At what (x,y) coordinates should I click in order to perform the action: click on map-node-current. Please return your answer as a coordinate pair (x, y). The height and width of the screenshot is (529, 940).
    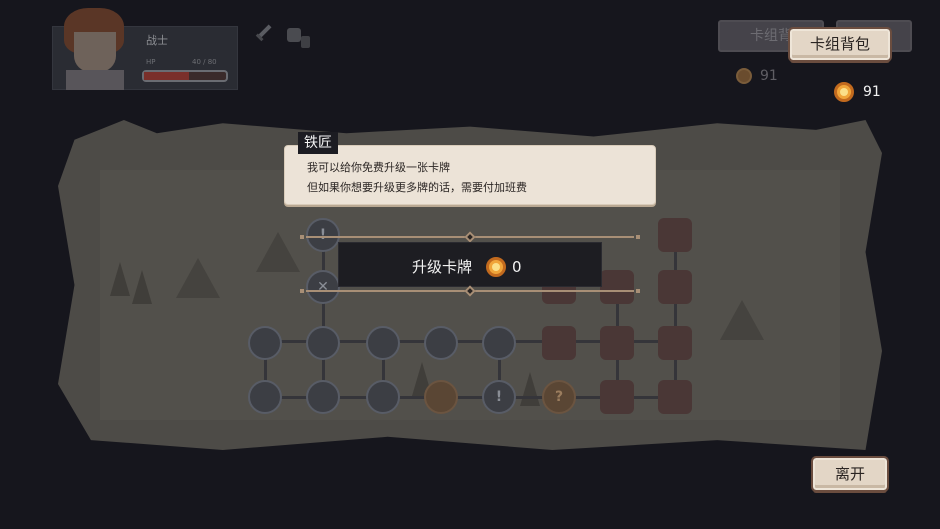
    Looking at the image, I should click on (441, 397).